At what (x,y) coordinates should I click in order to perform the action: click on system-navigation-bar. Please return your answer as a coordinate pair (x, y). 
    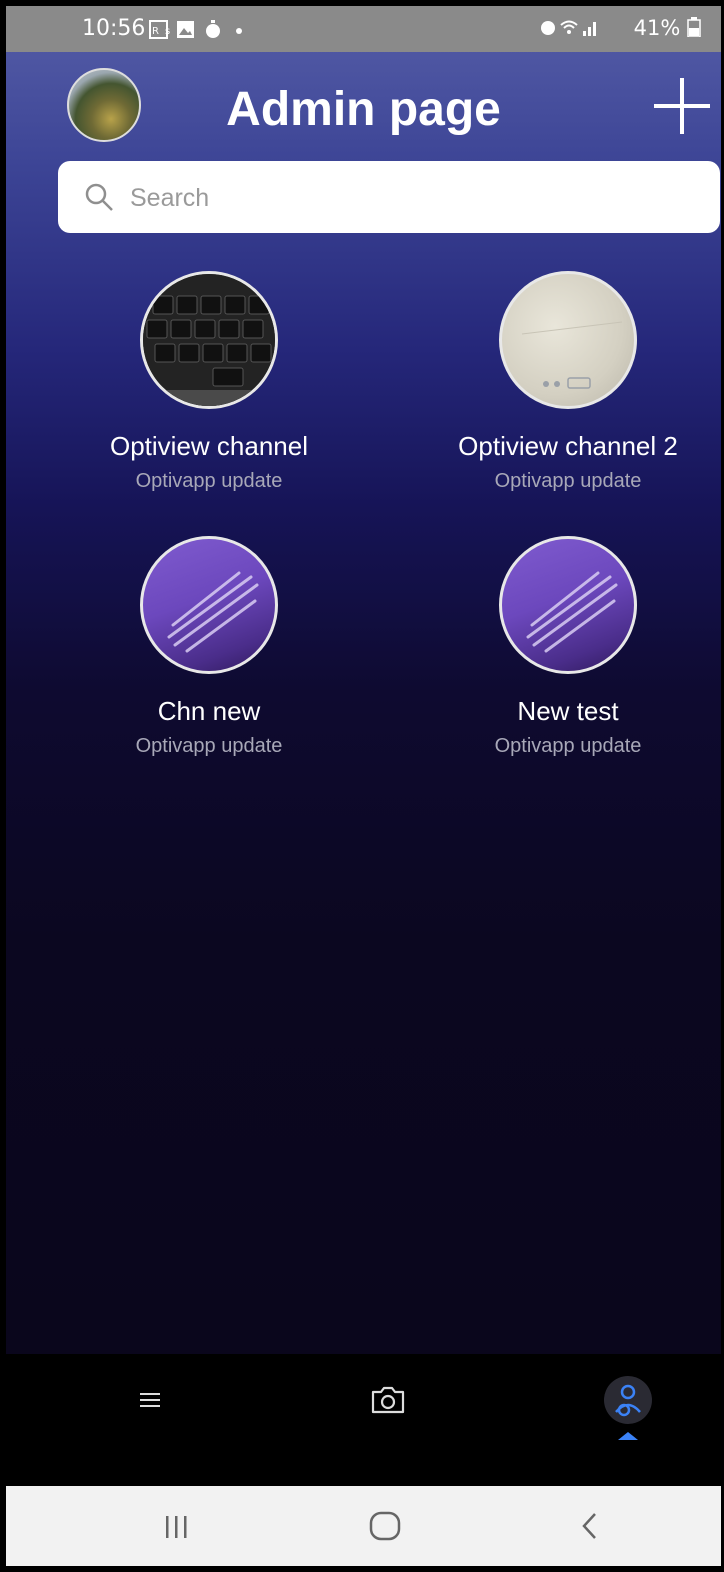
    Looking at the image, I should click on (363, 1526).